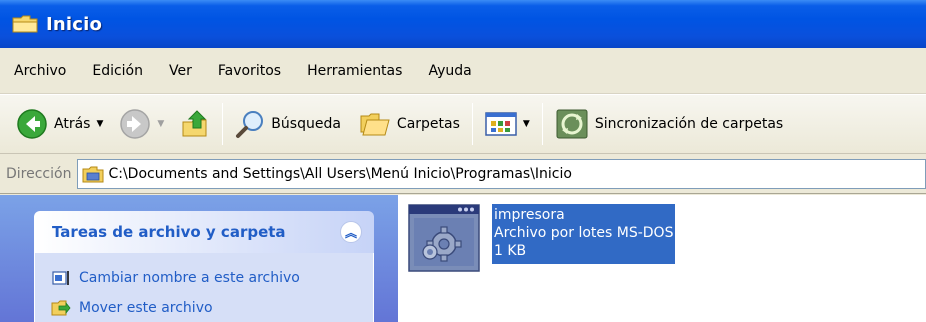  Describe the element at coordinates (510, 251) in the screenshot. I see `file-size: 1 KB` at that location.